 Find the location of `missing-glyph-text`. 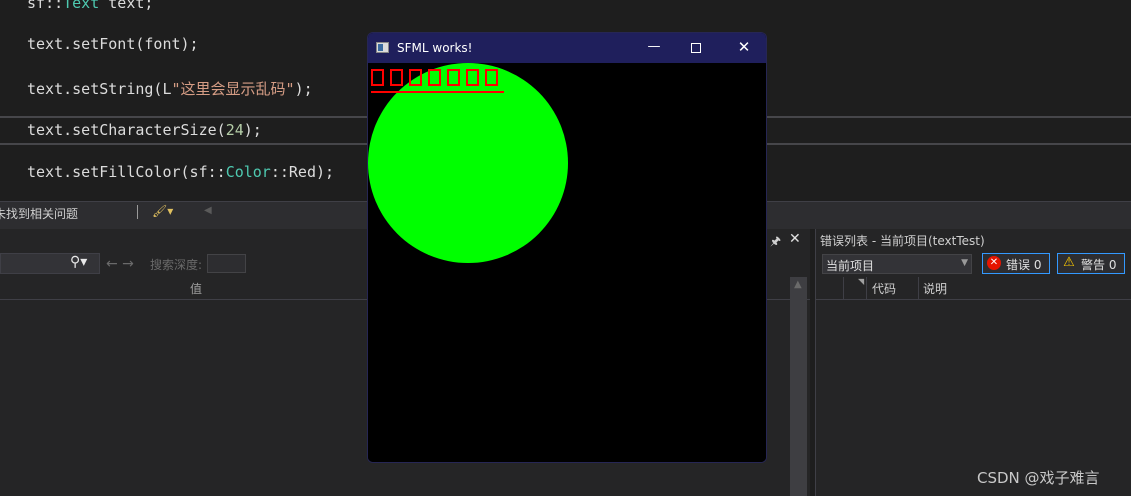

missing-glyph-text is located at coordinates (437, 81).